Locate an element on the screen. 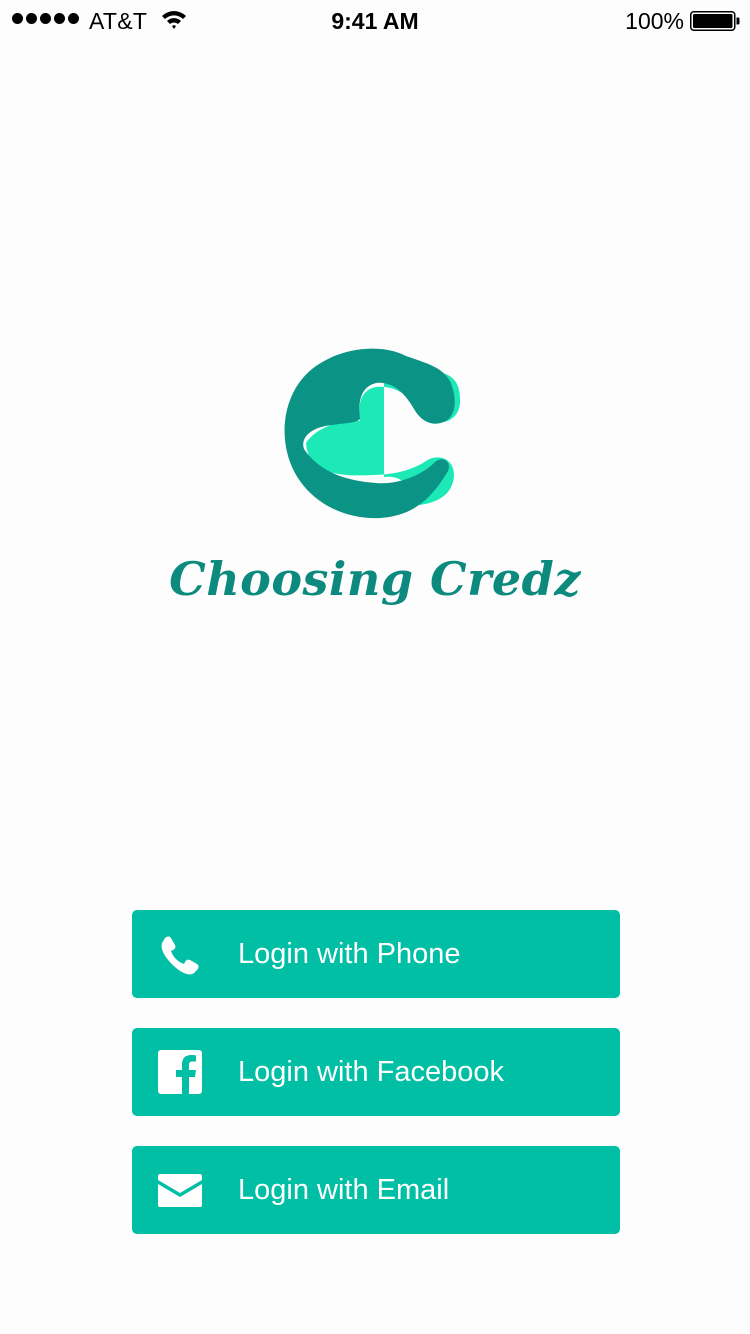 This screenshot has height=1334, width=750. login-email-button: Login with Email is located at coordinates (376, 1190).